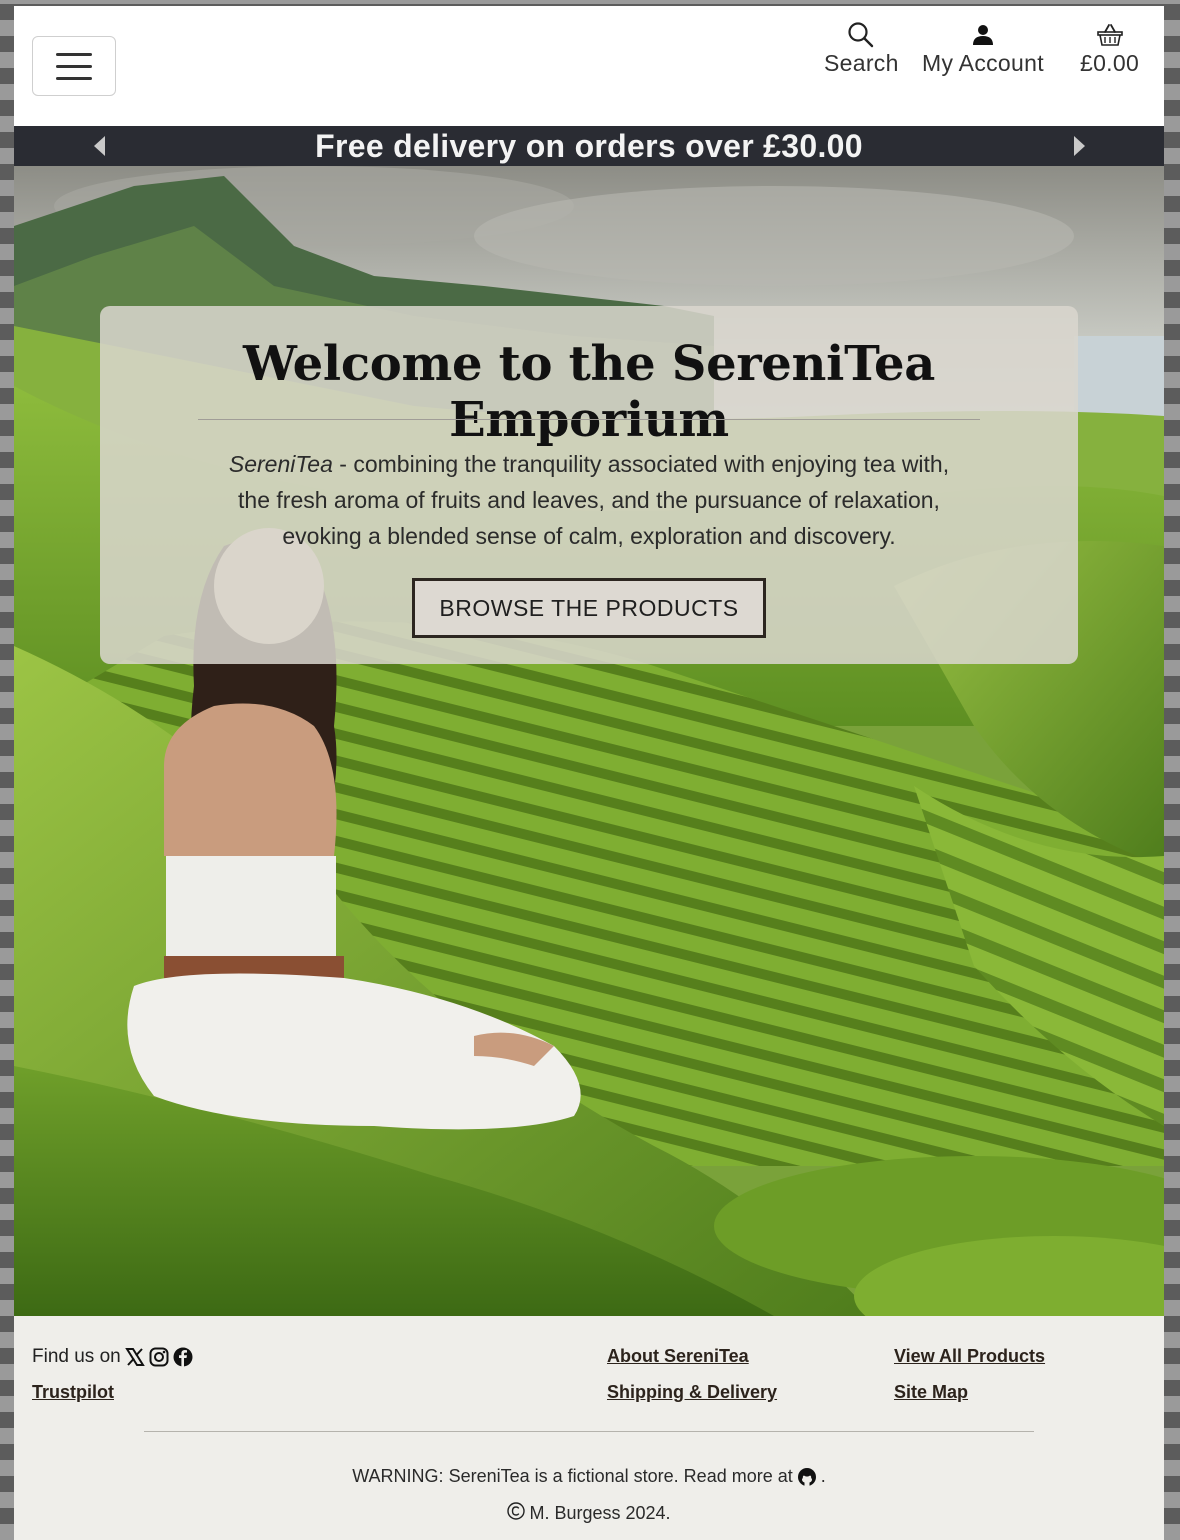  I want to click on nav-basket: £0.00, so click(1109, 48).